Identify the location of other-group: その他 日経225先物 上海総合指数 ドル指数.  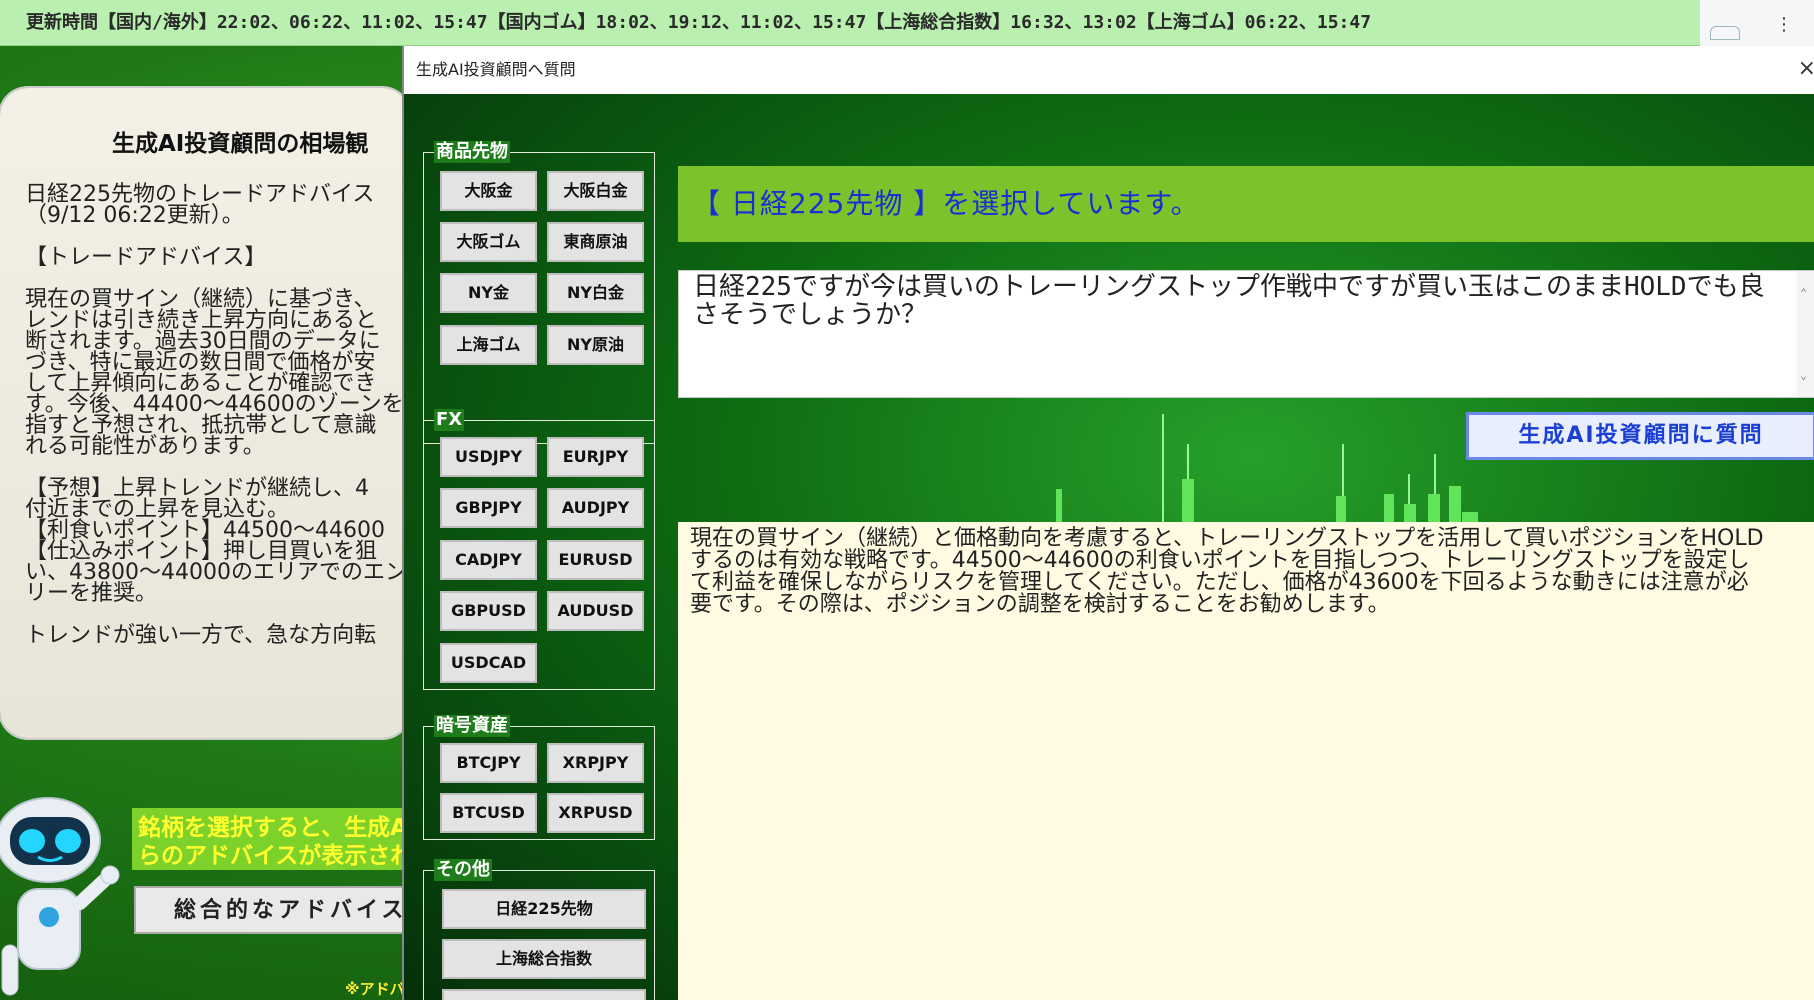
(539, 929).